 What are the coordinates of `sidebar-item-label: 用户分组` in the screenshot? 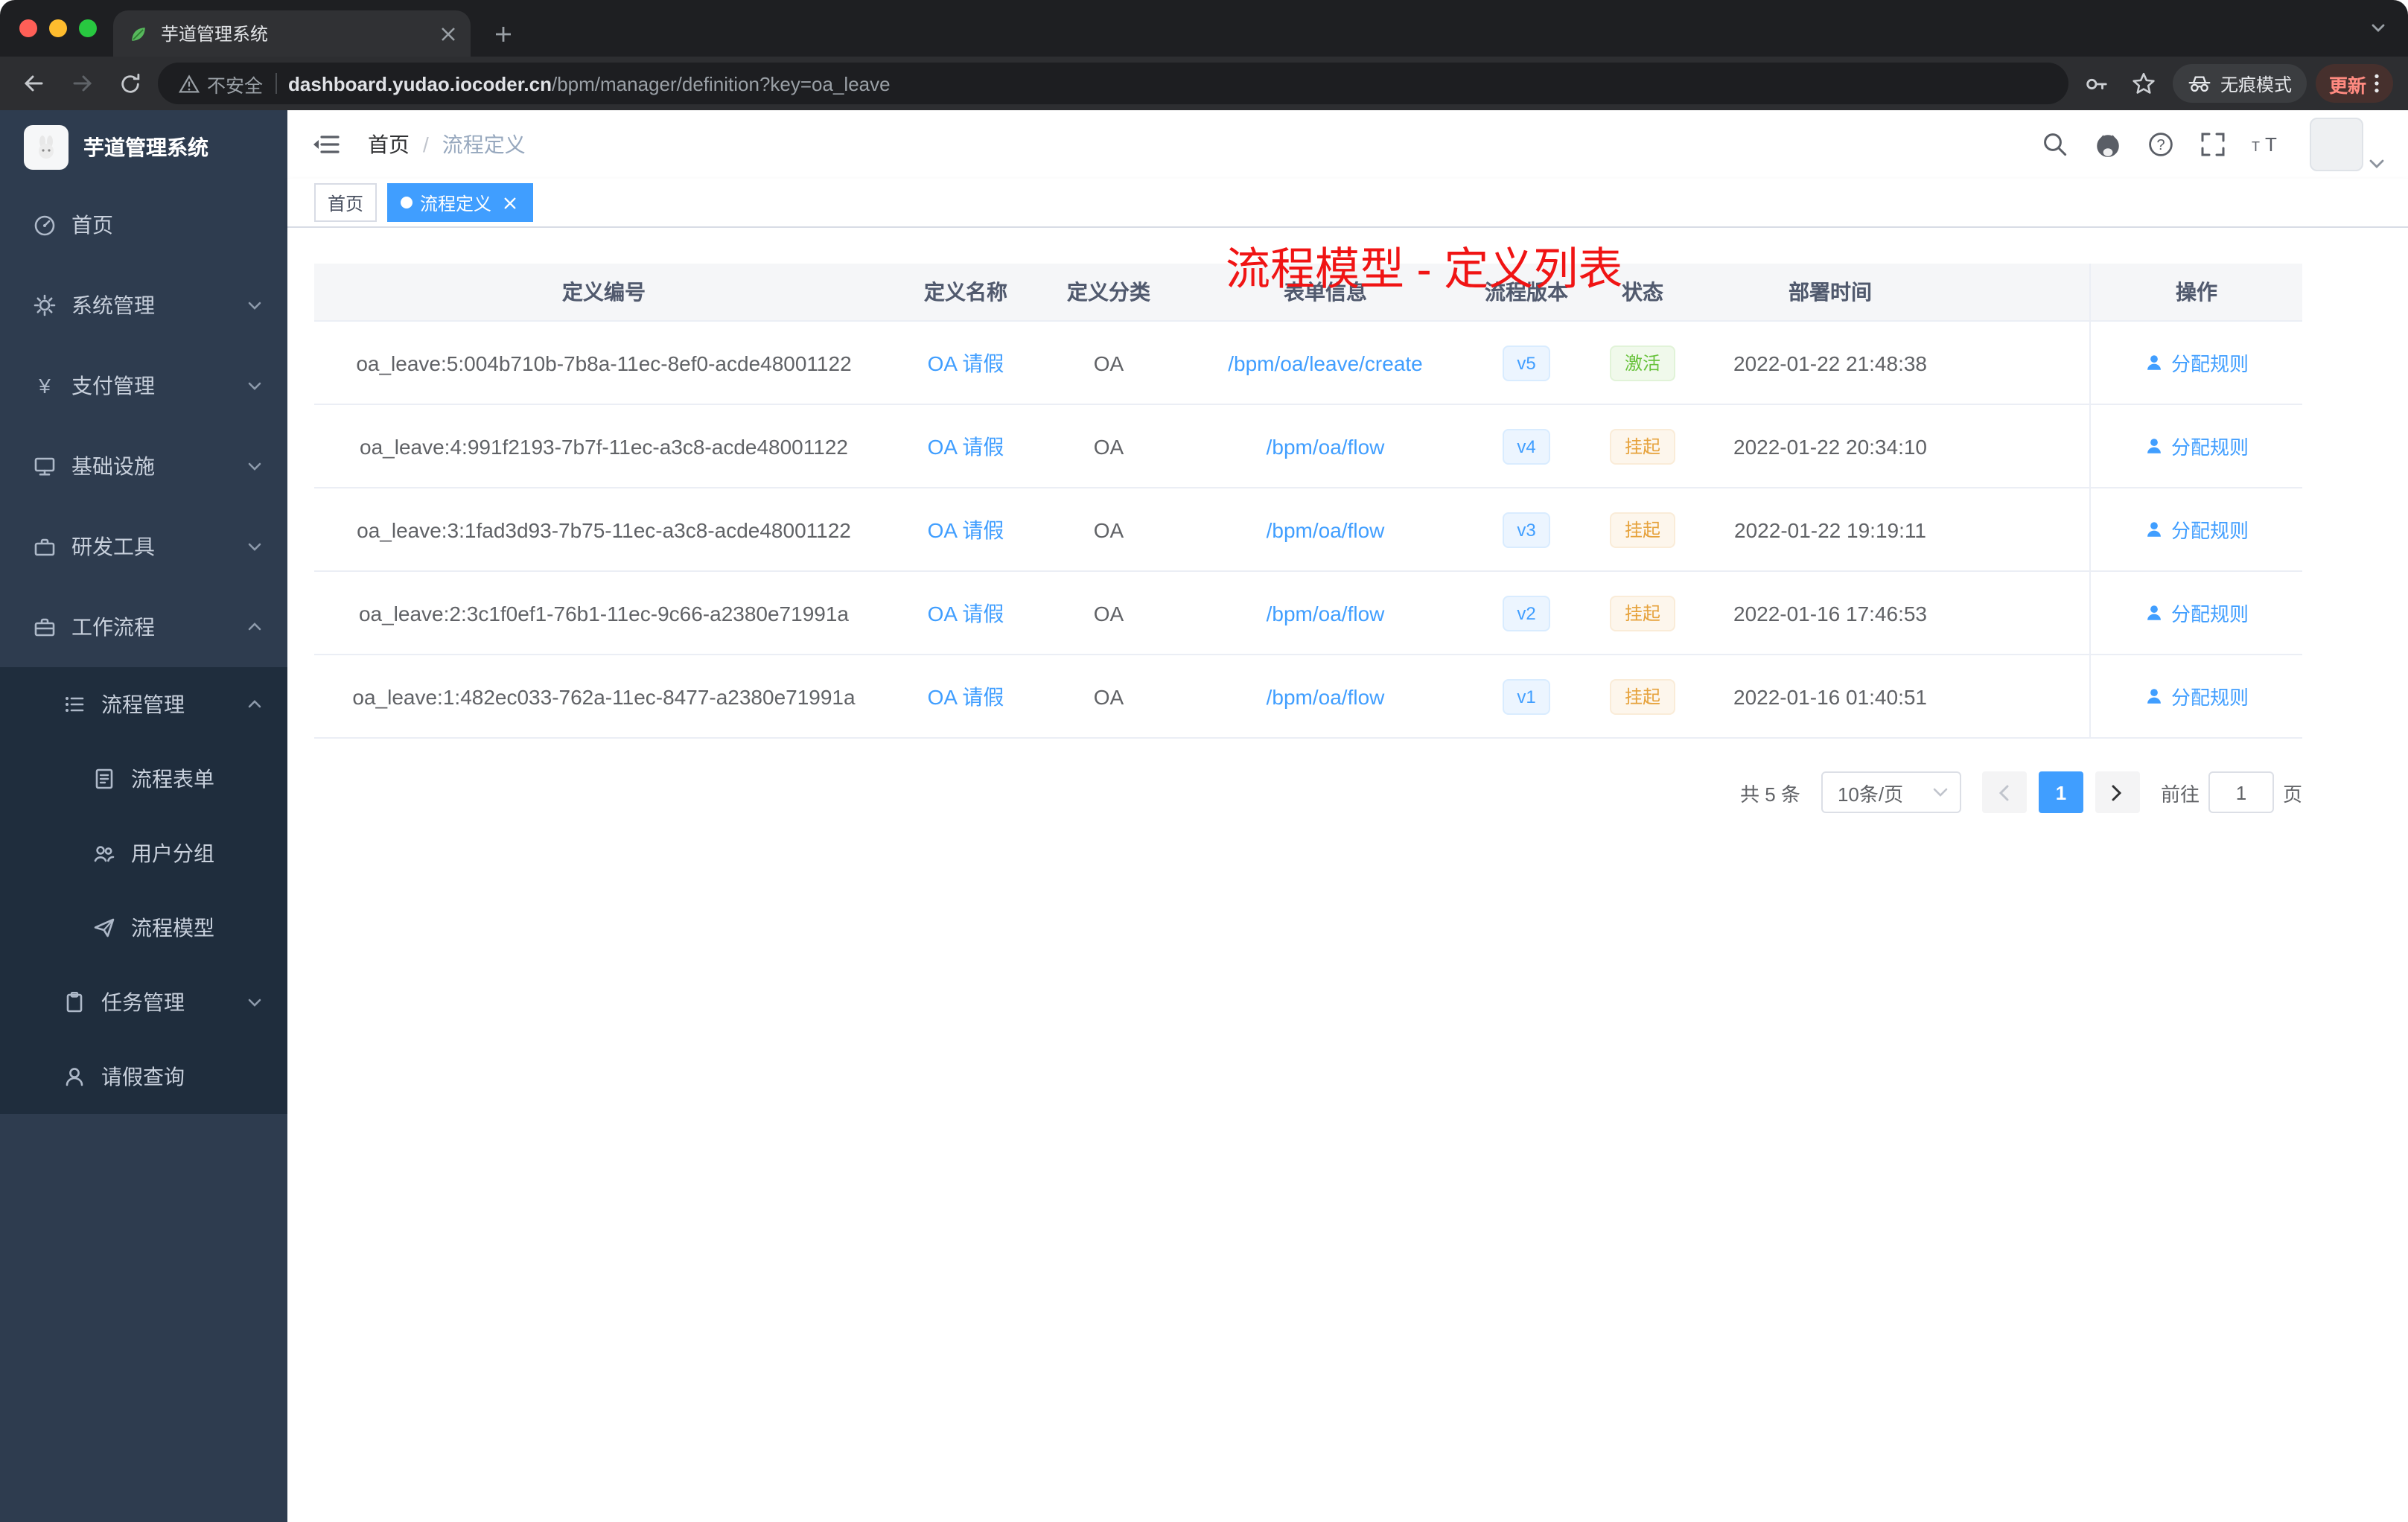 It's located at (172, 853).